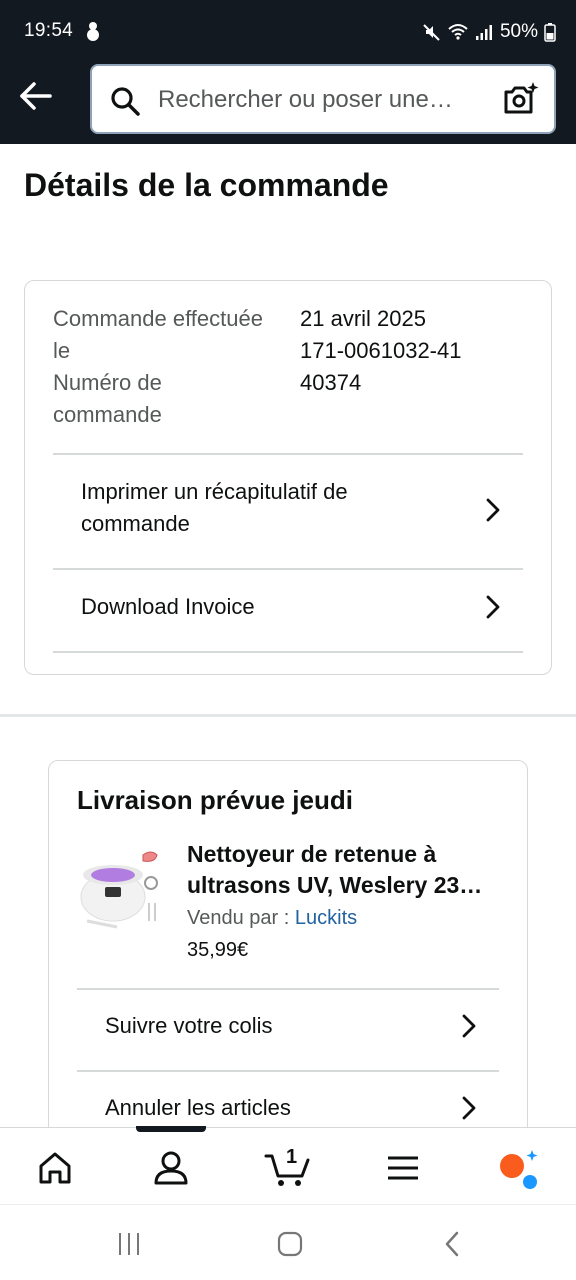  Describe the element at coordinates (288, 1030) in the screenshot. I see `track-package-link: Suivre votre colis` at that location.